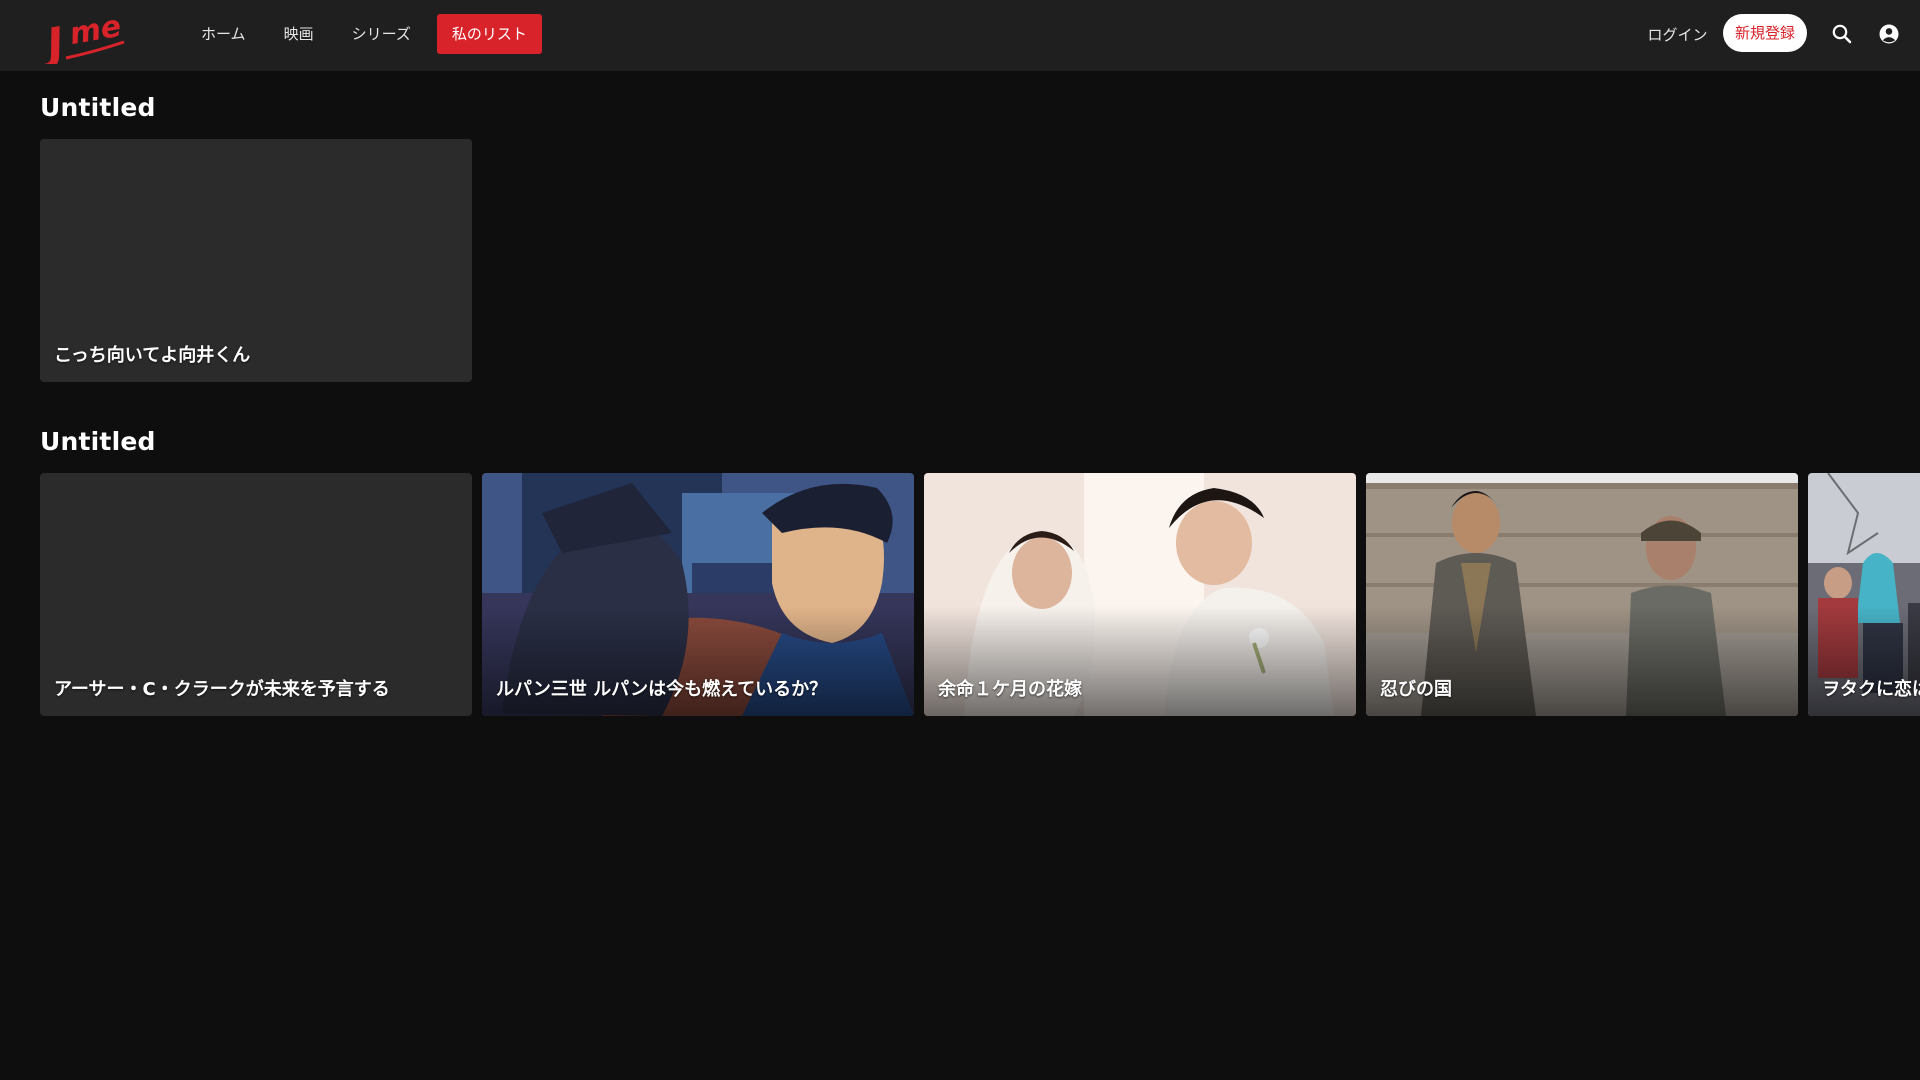 This screenshot has width=1920, height=1080. I want to click on title-card: アーサー・C・クラークが未来を予言する, so click(256, 594).